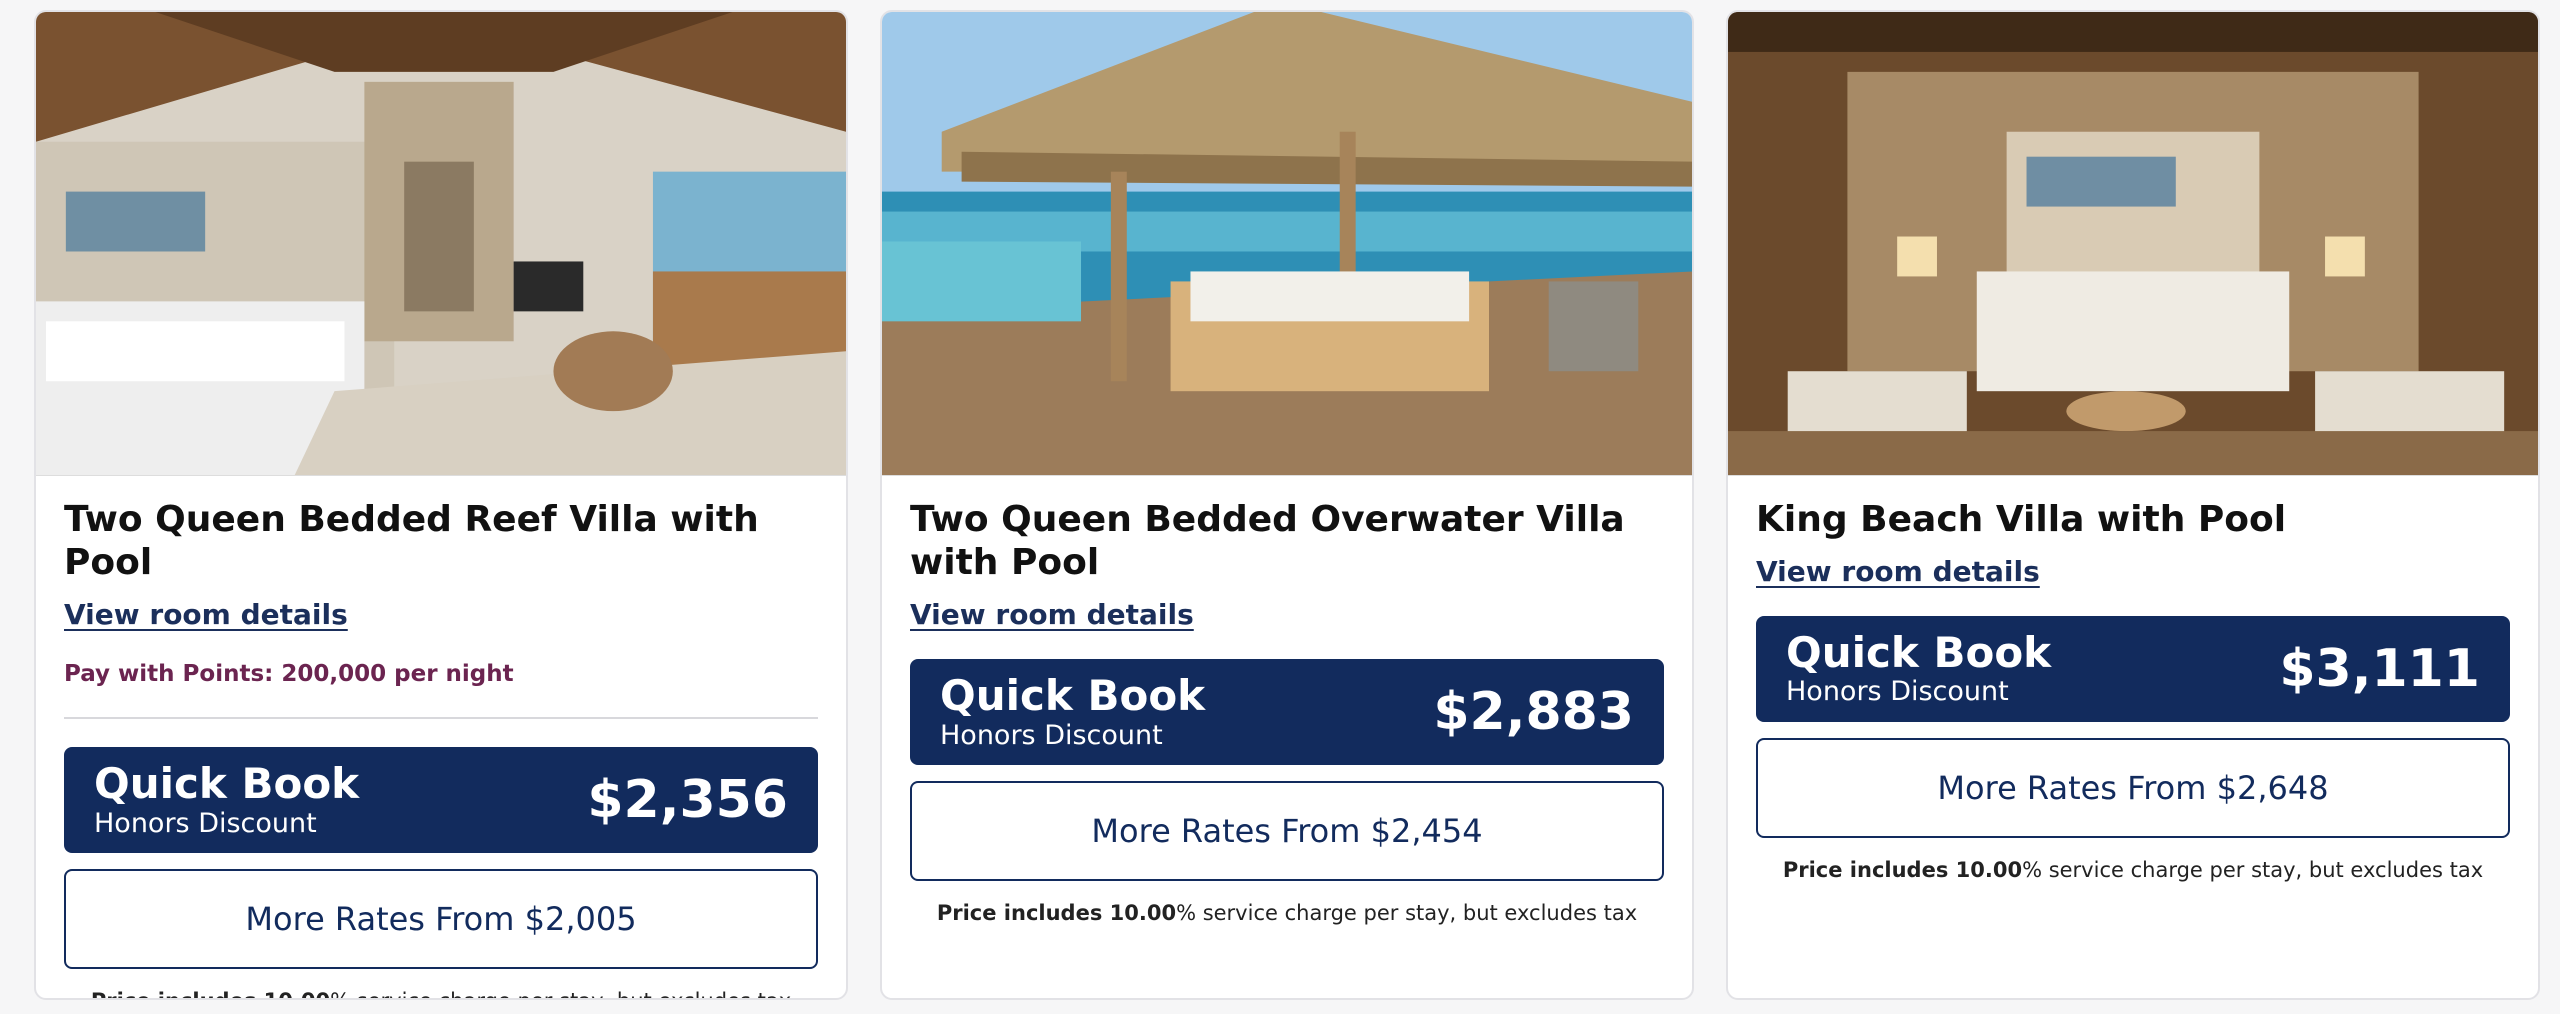 The image size is (2560, 1014). Describe the element at coordinates (441, 718) in the screenshot. I see `divider` at that location.